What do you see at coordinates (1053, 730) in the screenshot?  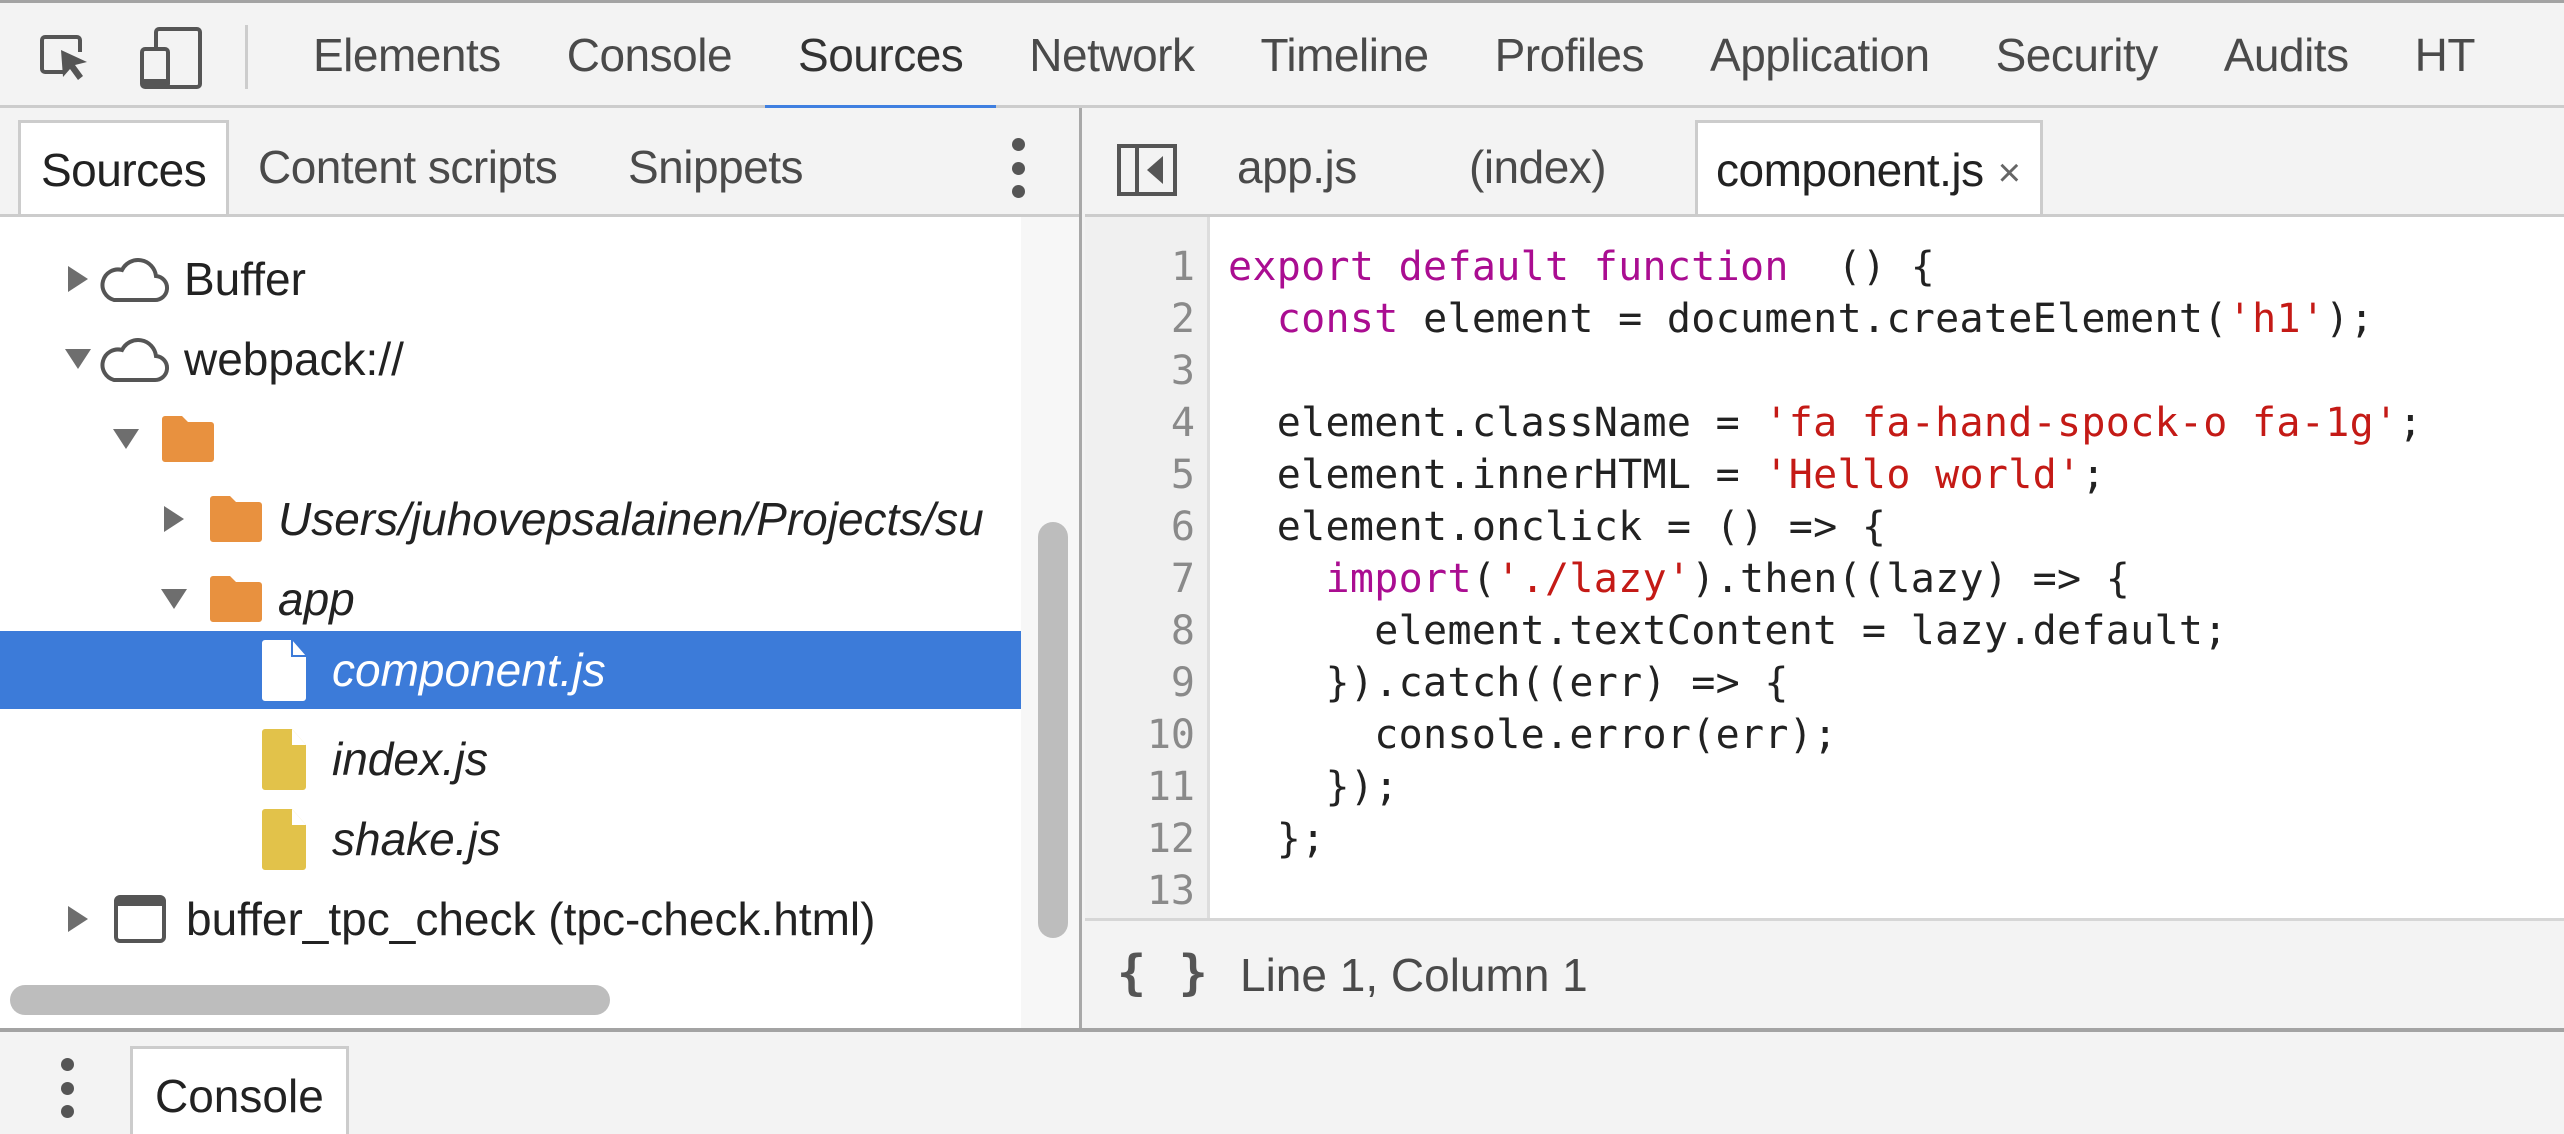 I see `vertical-scrollbar-thumb` at bounding box center [1053, 730].